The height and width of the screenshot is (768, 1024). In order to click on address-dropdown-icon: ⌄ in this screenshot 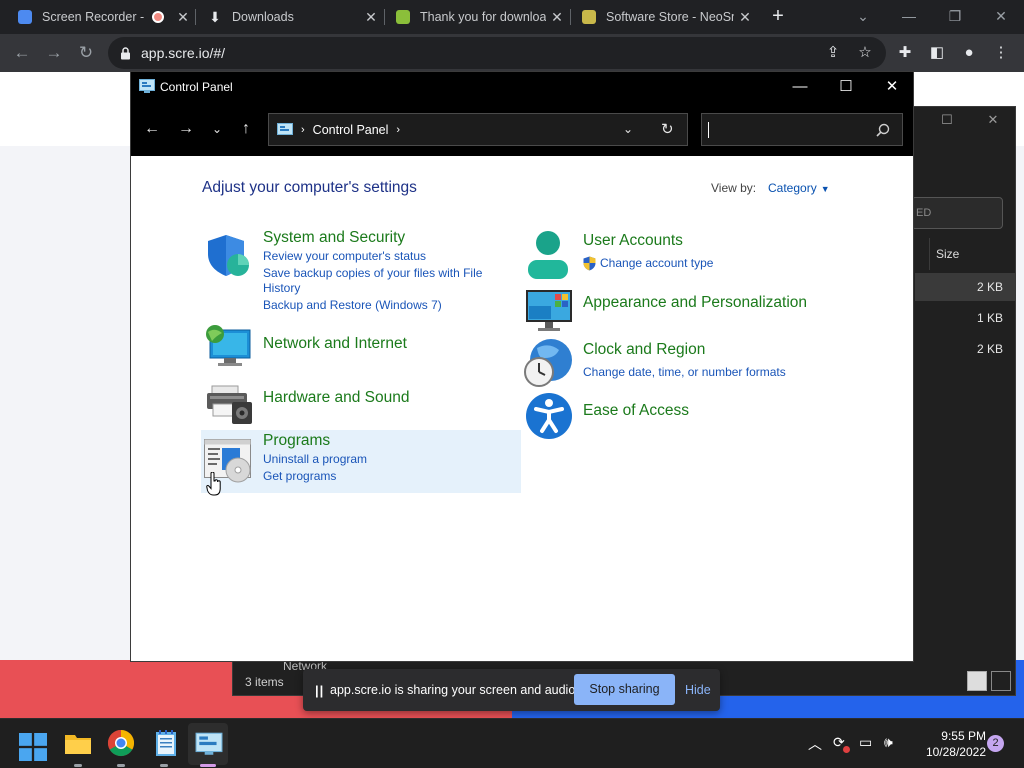, I will do `click(628, 129)`.